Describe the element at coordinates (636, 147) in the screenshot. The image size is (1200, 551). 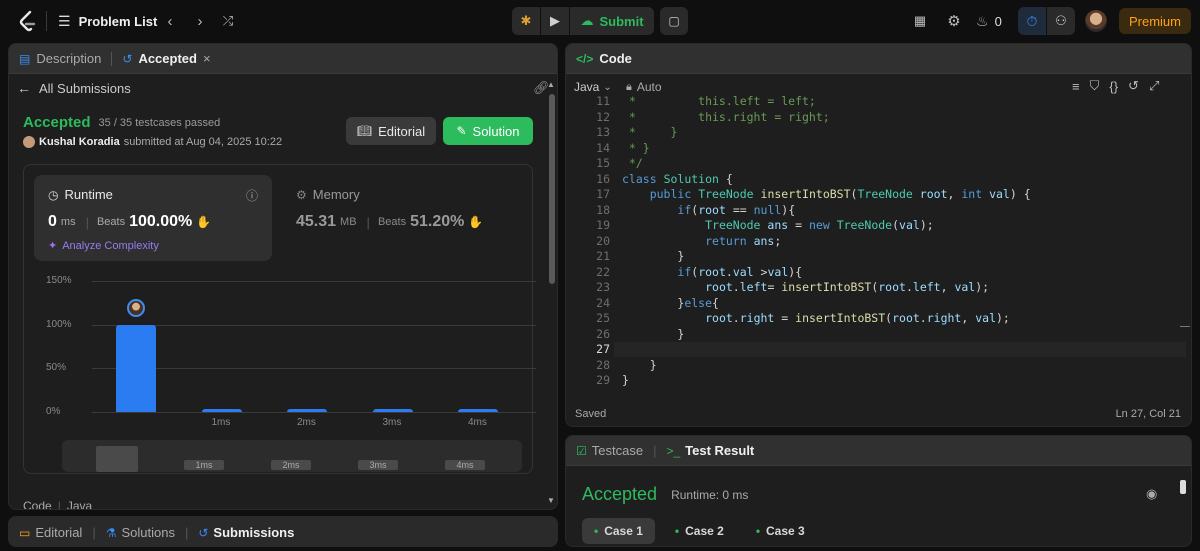
I see `code-text: * }` at that location.